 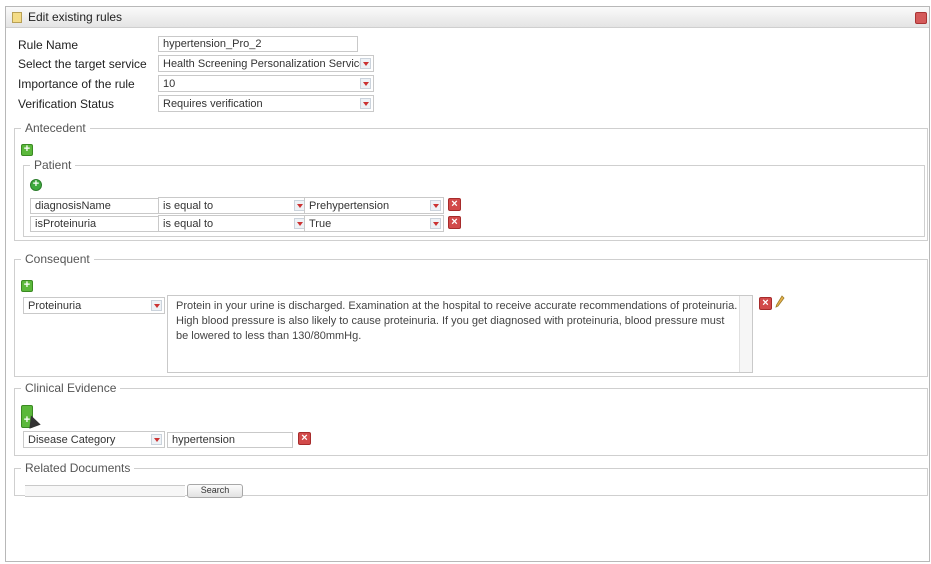 What do you see at coordinates (105, 491) in the screenshot?
I see `document-search-input` at bounding box center [105, 491].